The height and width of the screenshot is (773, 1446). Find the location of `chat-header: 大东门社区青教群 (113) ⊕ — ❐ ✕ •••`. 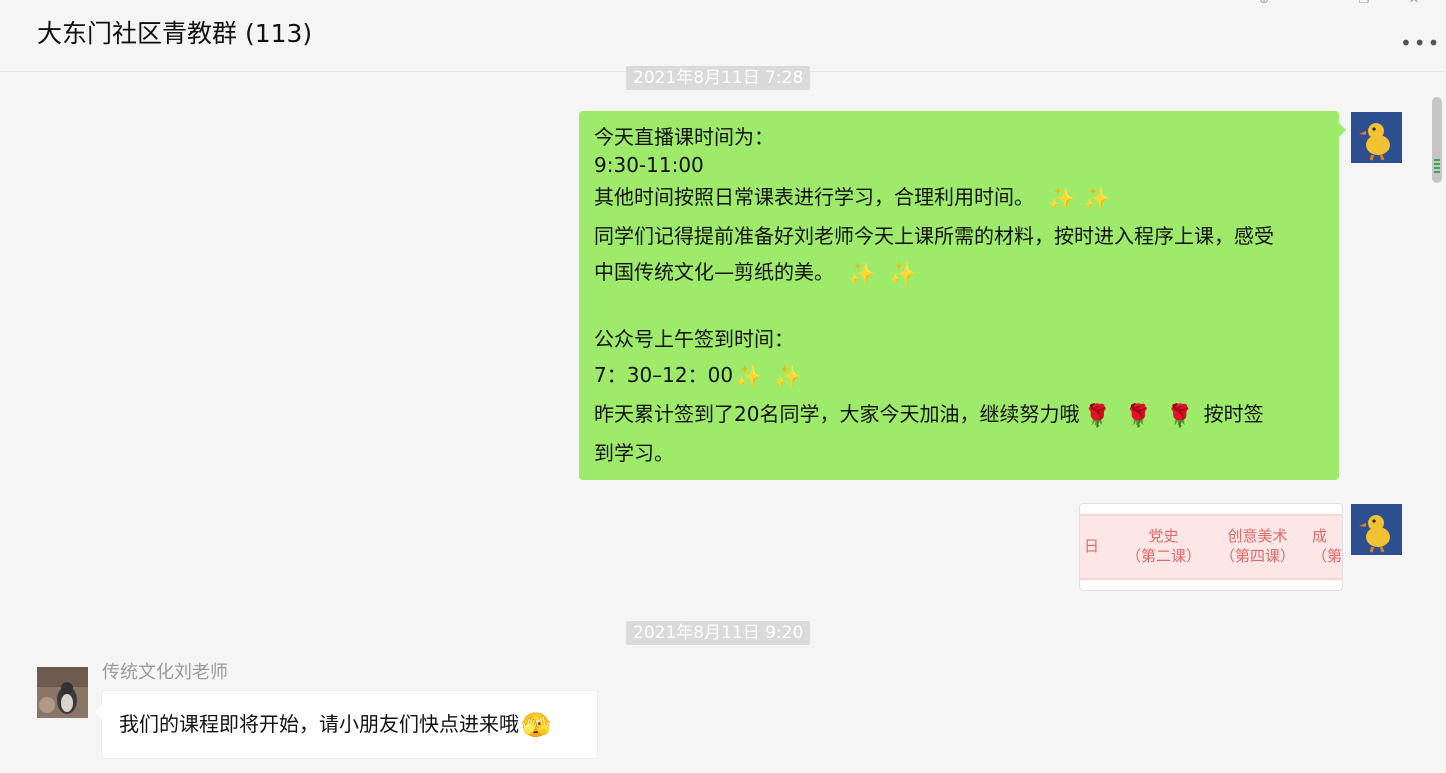

chat-header: 大东门社区青教群 (113) ⊕ — ❐ ✕ ••• is located at coordinates (723, 36).